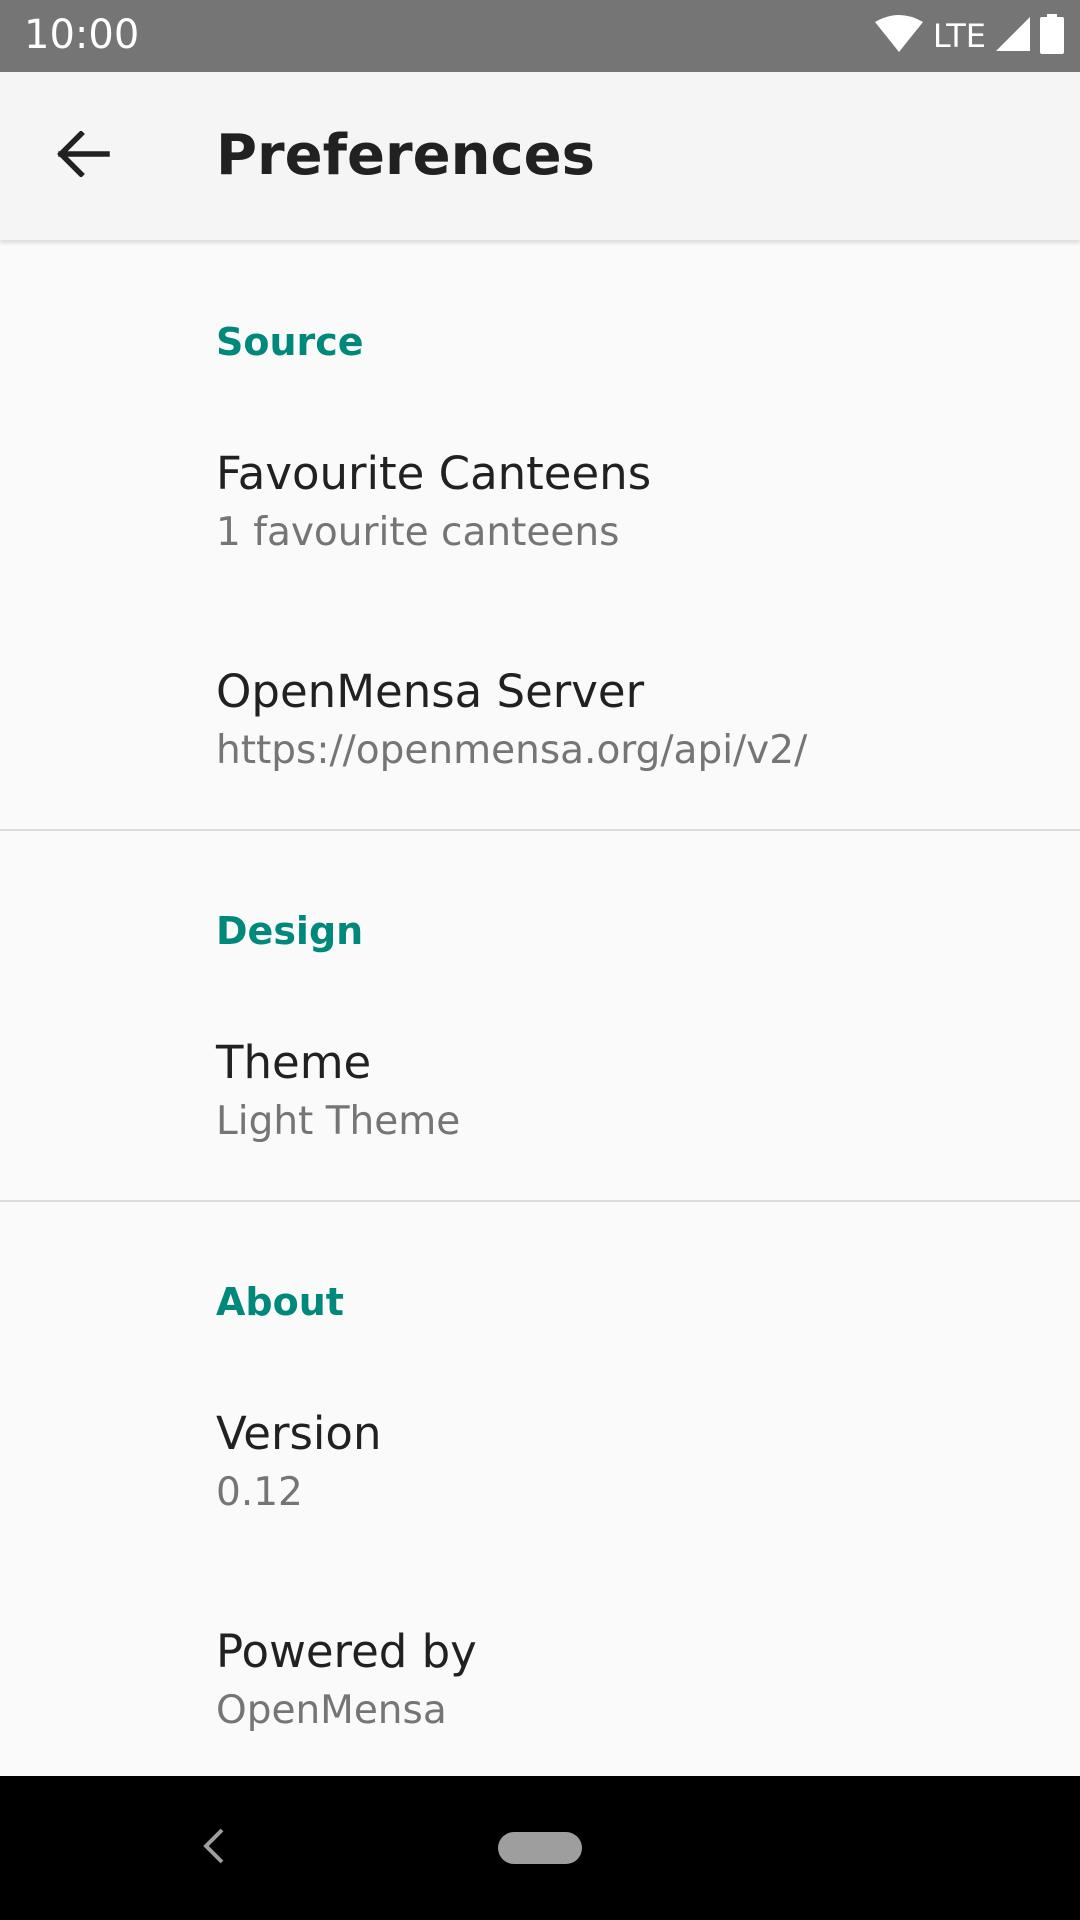 The image size is (1080, 1920). I want to click on app-bar: Preferences, so click(540, 156).